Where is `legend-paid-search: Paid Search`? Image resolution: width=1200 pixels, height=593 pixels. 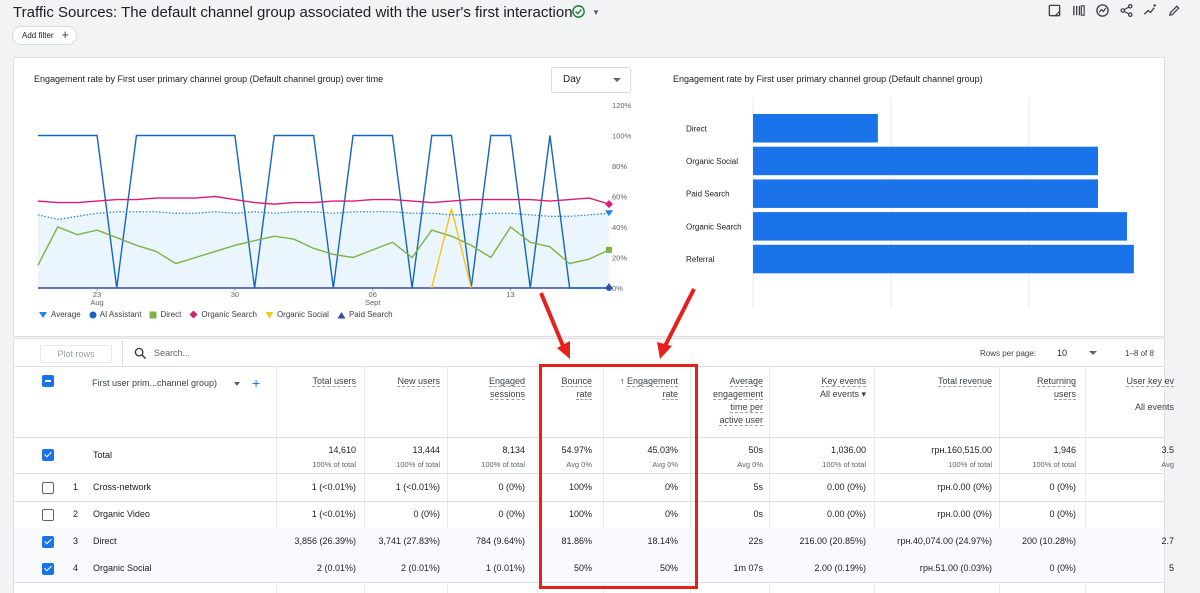 legend-paid-search: Paid Search is located at coordinates (365, 314).